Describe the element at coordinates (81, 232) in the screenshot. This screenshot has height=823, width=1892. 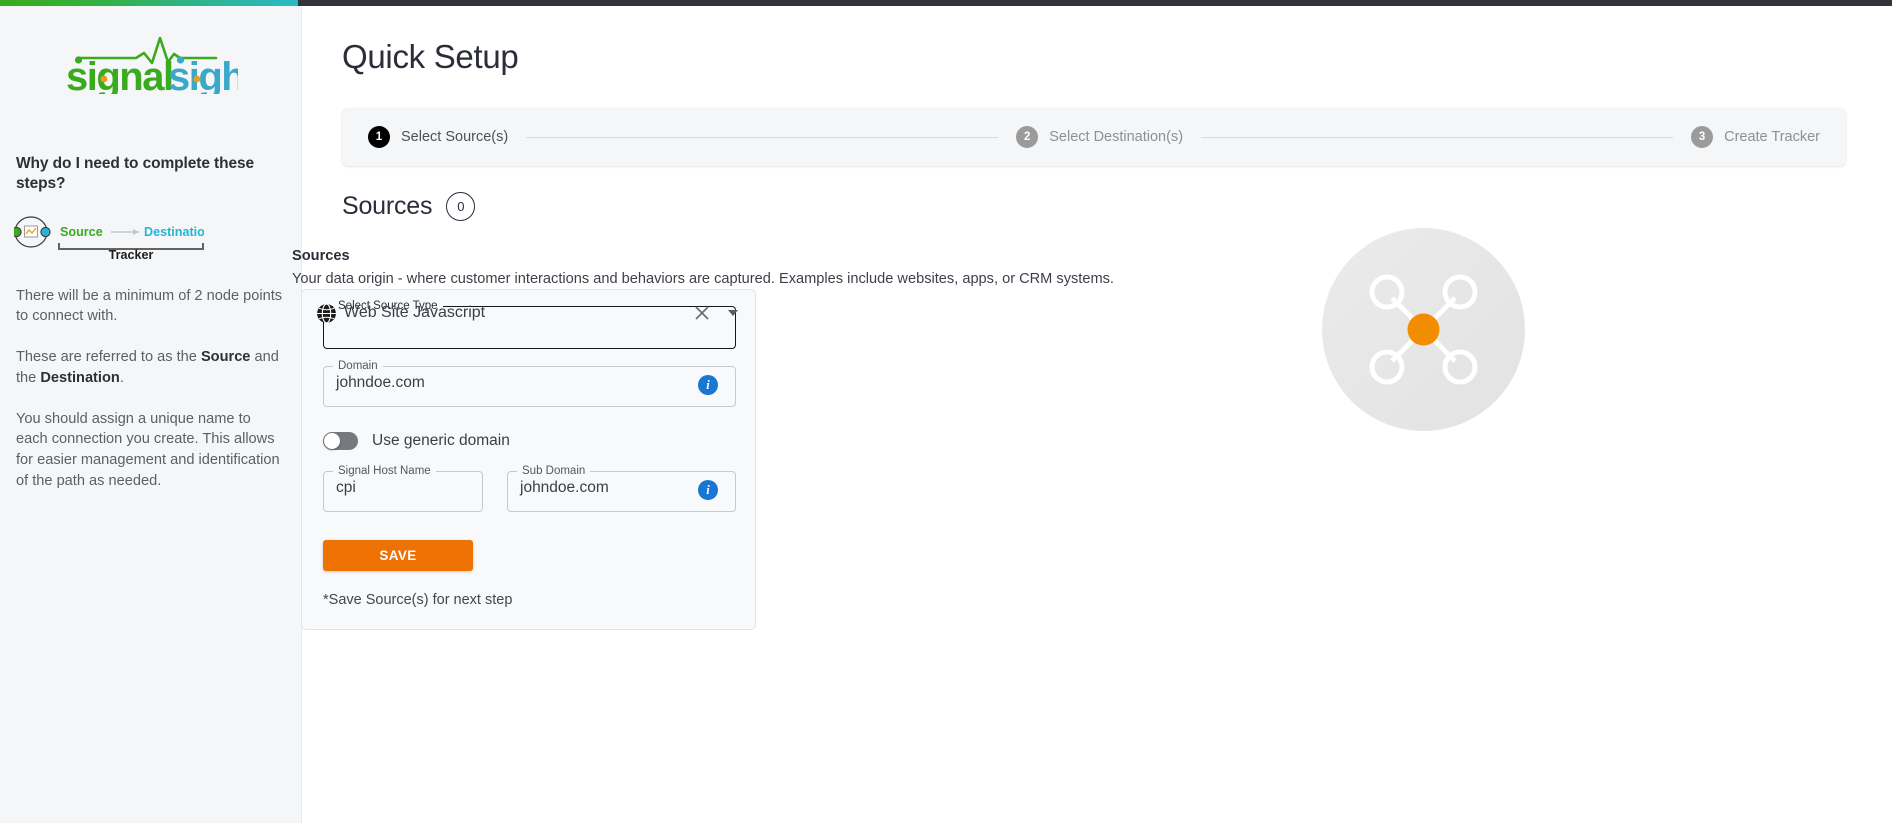
I see `svg-text: Source` at that location.